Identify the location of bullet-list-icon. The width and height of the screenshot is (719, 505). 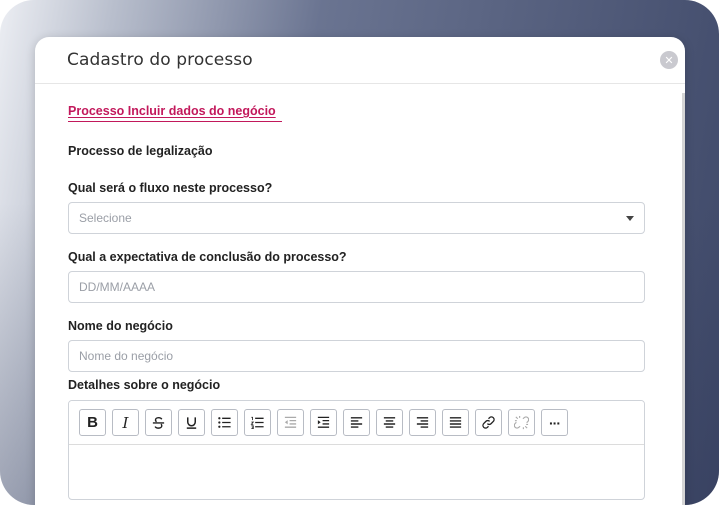
(224, 422).